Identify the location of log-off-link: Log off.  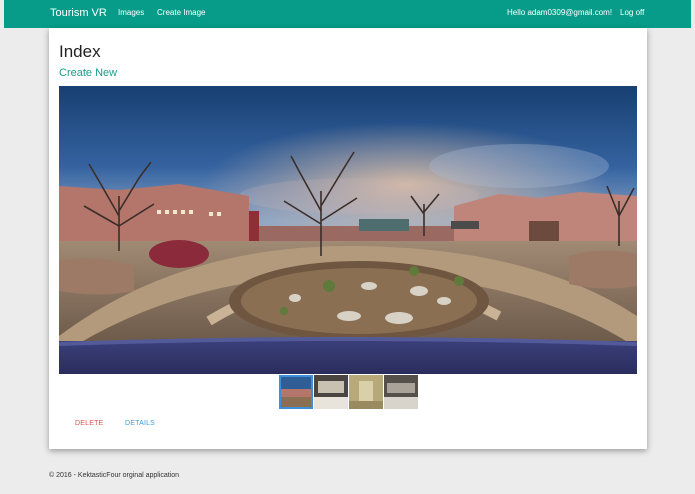
(632, 12).